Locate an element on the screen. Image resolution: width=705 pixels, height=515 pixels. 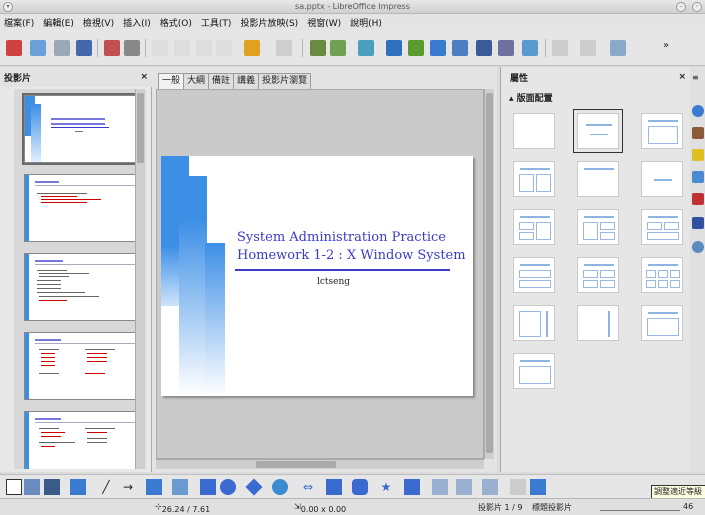
symbol-shapes-icon is located at coordinates (280, 487).